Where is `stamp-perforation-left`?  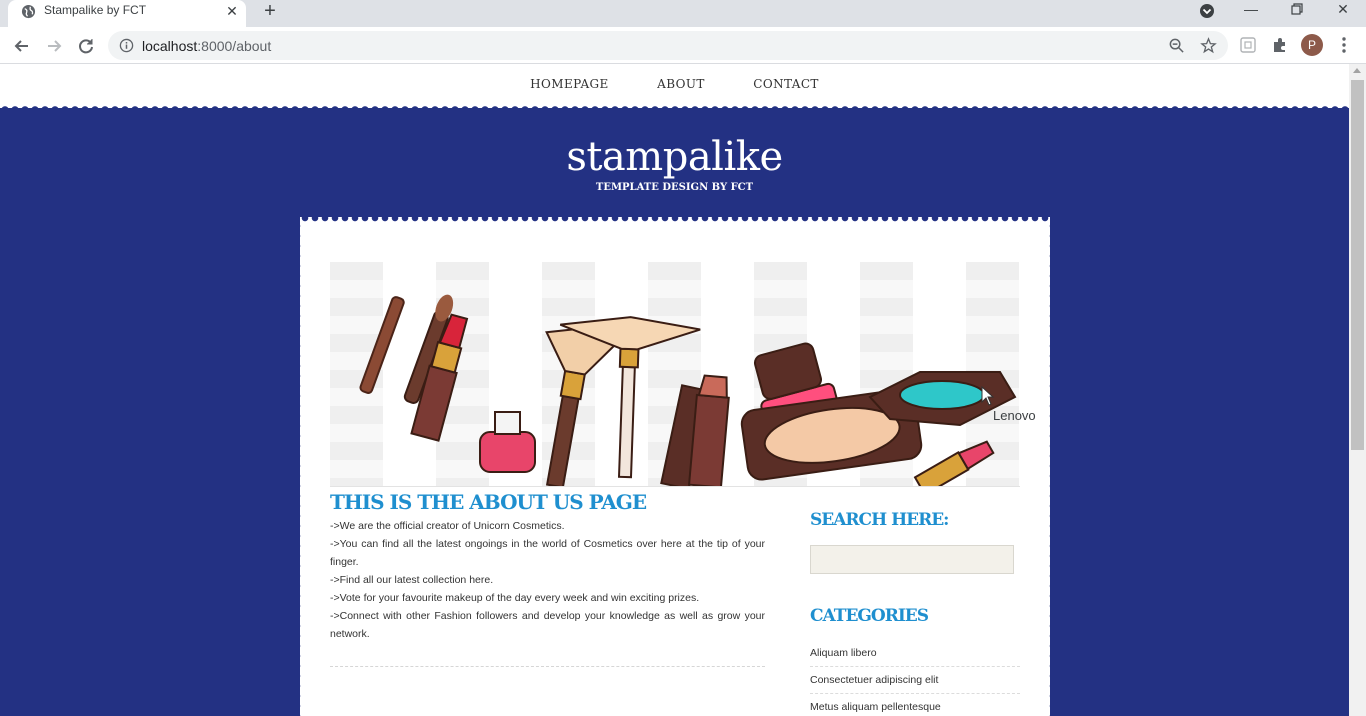 stamp-perforation-left is located at coordinates (300, 468).